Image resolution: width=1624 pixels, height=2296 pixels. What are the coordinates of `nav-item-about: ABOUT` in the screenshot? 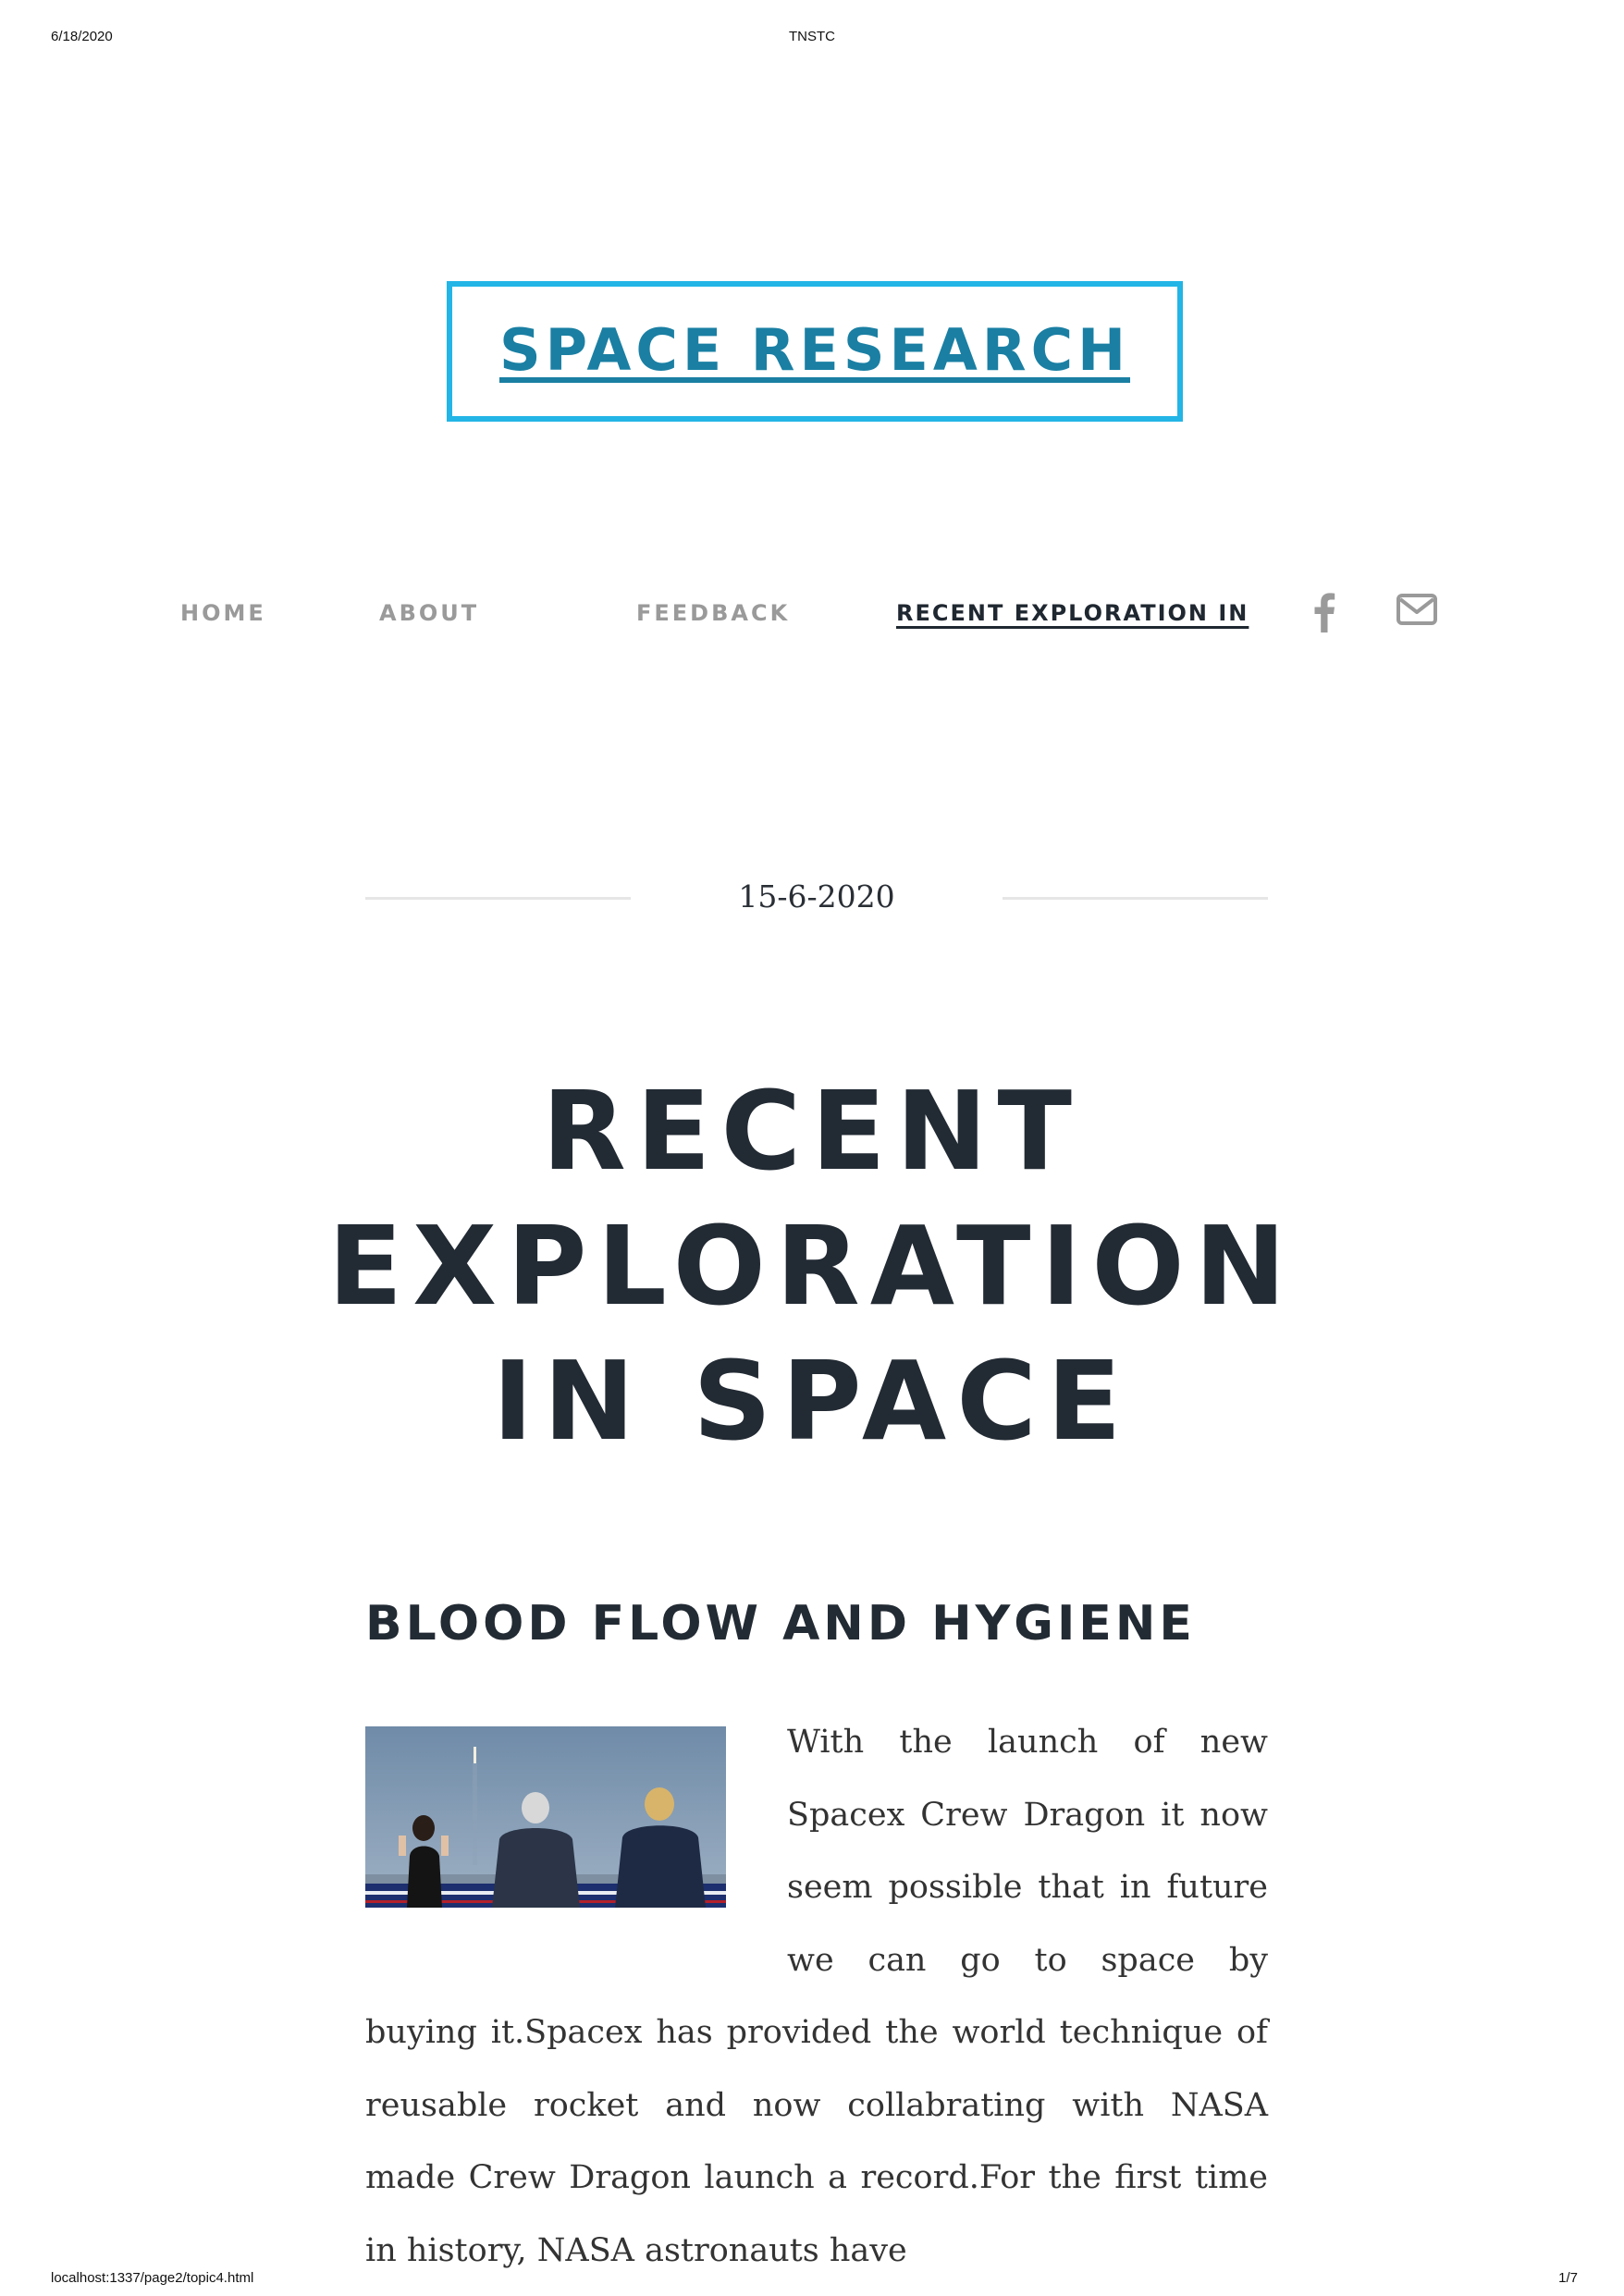 It's located at (429, 613).